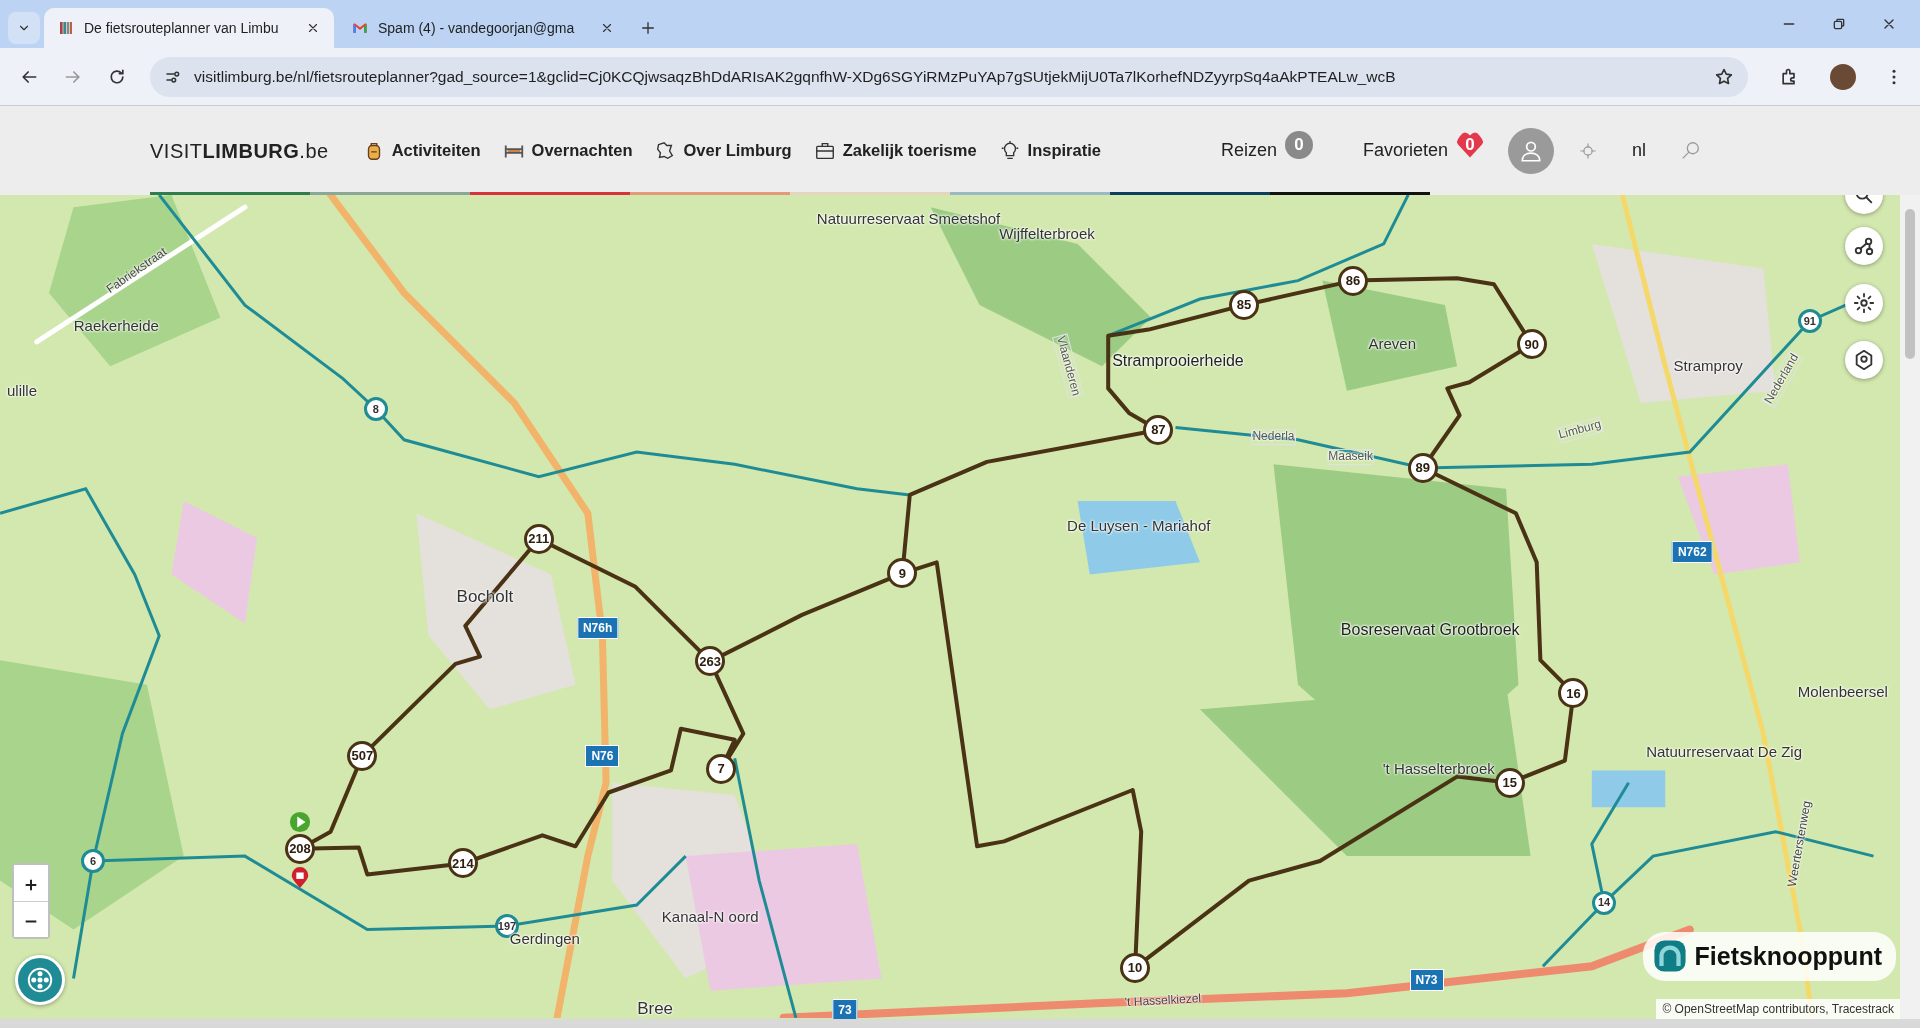 The width and height of the screenshot is (1920, 1028). Describe the element at coordinates (1248, 150) in the screenshot. I see `trips-link: Reizen` at that location.